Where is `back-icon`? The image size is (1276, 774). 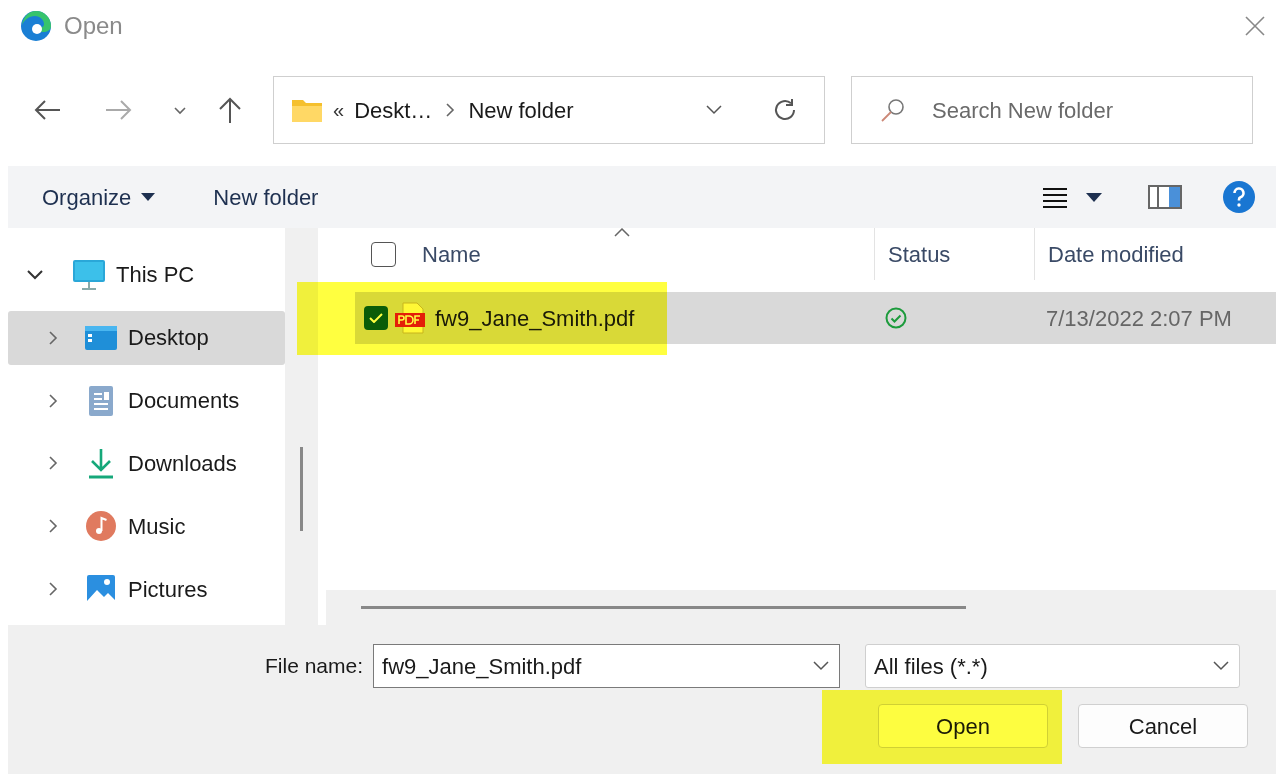 back-icon is located at coordinates (47, 110).